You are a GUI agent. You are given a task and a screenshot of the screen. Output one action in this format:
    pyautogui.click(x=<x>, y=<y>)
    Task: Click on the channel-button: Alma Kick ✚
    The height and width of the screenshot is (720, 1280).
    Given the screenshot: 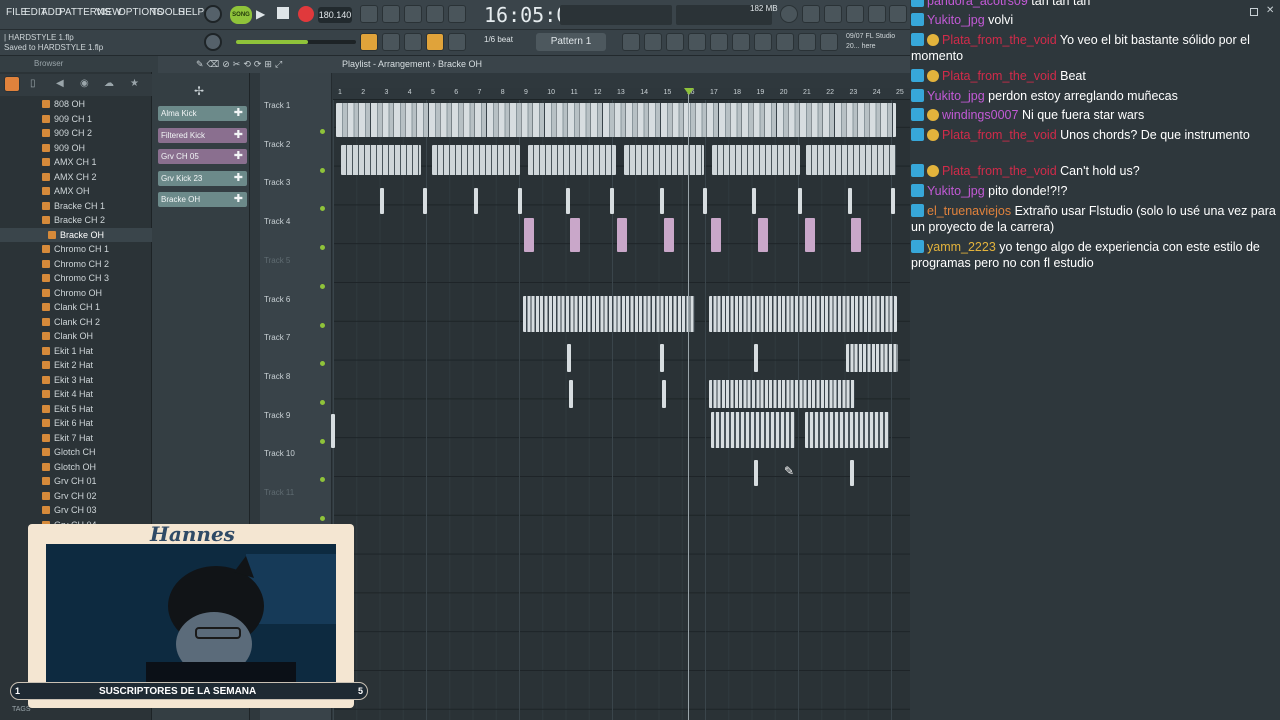 What is the action you would take?
    pyautogui.click(x=202, y=113)
    